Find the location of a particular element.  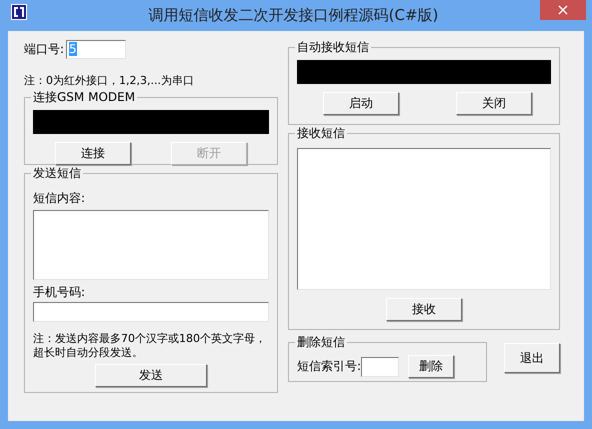

send-button: 发送 is located at coordinates (151, 375).